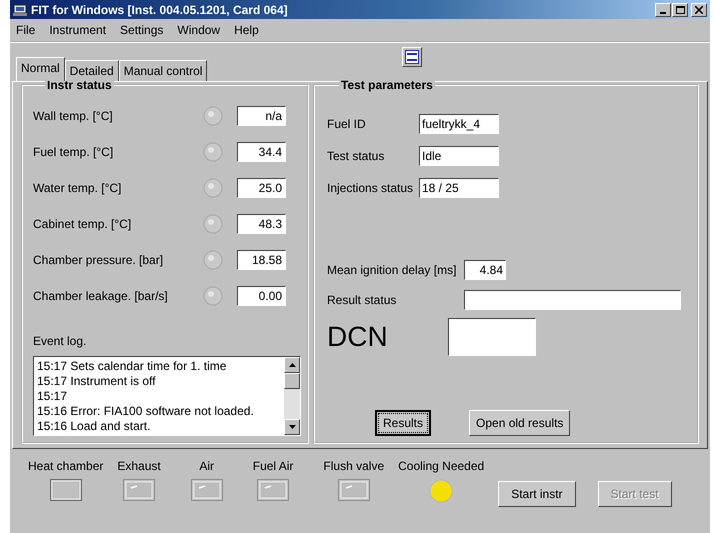 This screenshot has width=715, height=533. What do you see at coordinates (261, 188) in the screenshot?
I see `value-field: 25.0` at bounding box center [261, 188].